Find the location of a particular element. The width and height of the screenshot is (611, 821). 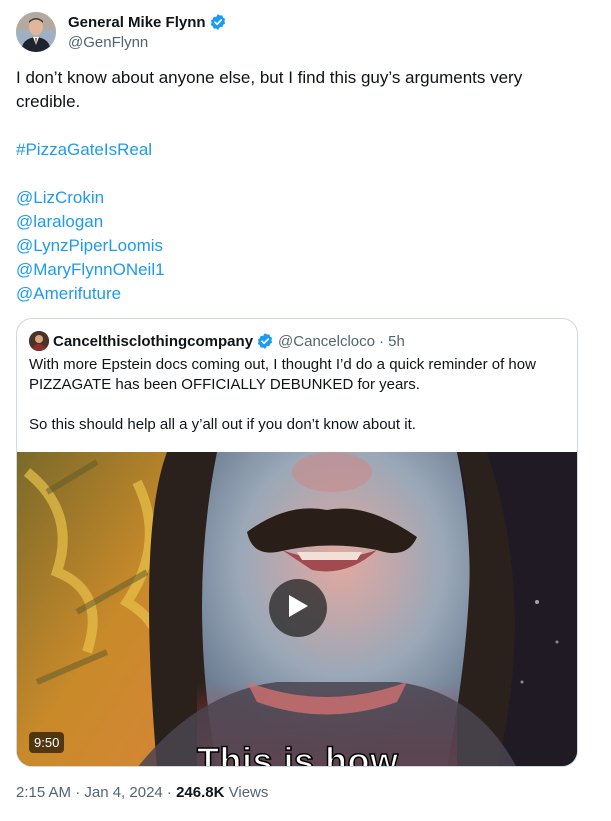

author-avatar is located at coordinates (36, 32).